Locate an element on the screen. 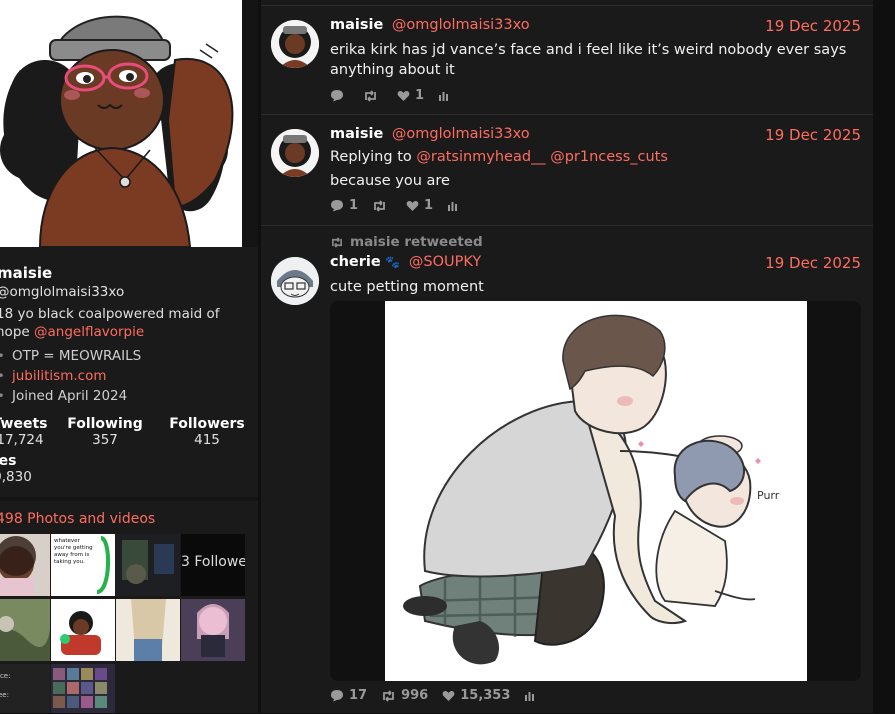 Image resolution: width=895 pixels, height=714 pixels. stat-label: Tweets is located at coordinates (24, 424).